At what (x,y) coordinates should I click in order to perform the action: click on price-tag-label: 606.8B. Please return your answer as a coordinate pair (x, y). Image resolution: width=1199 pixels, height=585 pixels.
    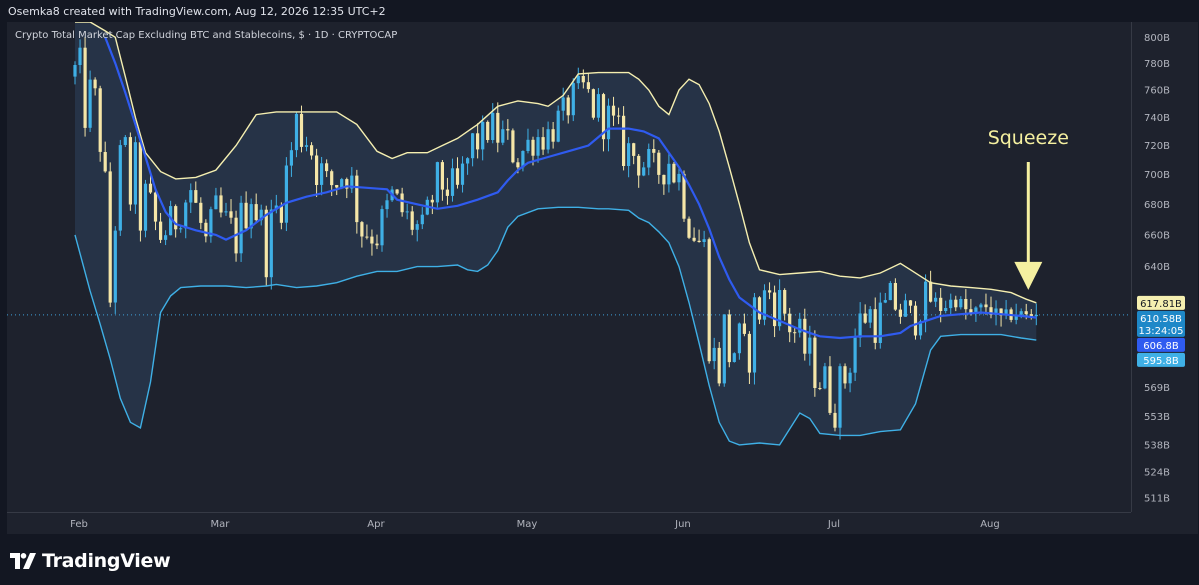
    Looking at the image, I should click on (1161, 346).